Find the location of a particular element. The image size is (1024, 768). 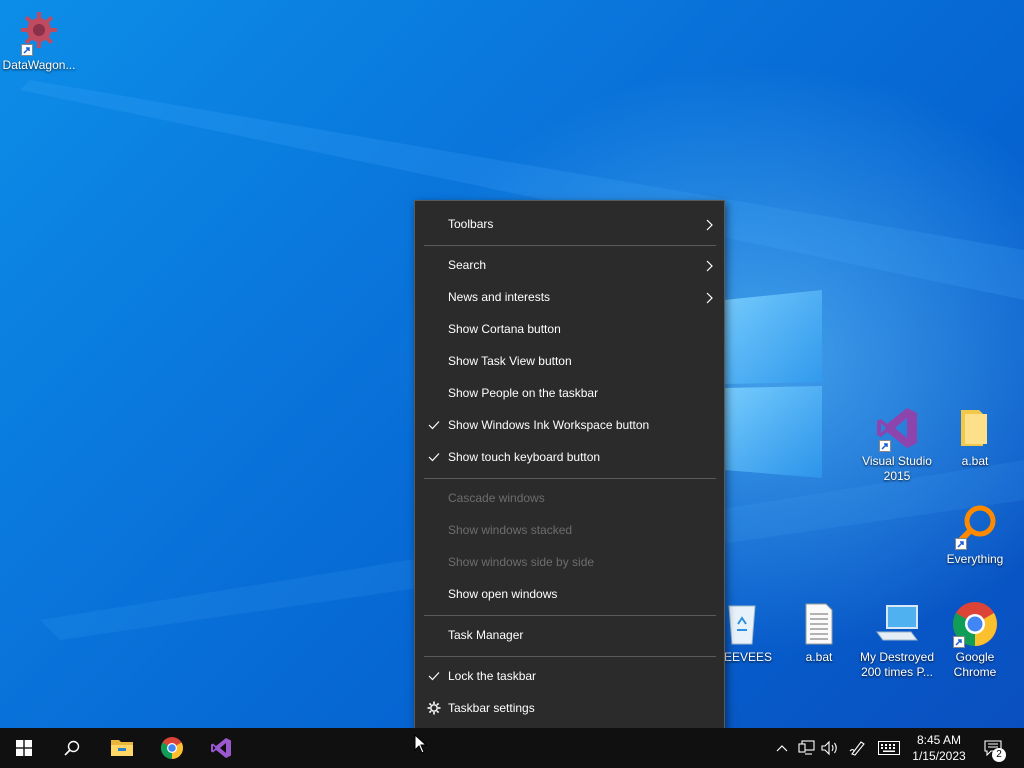

desktop-icon-a-bat-folder: a.bat is located at coordinates (975, 436).